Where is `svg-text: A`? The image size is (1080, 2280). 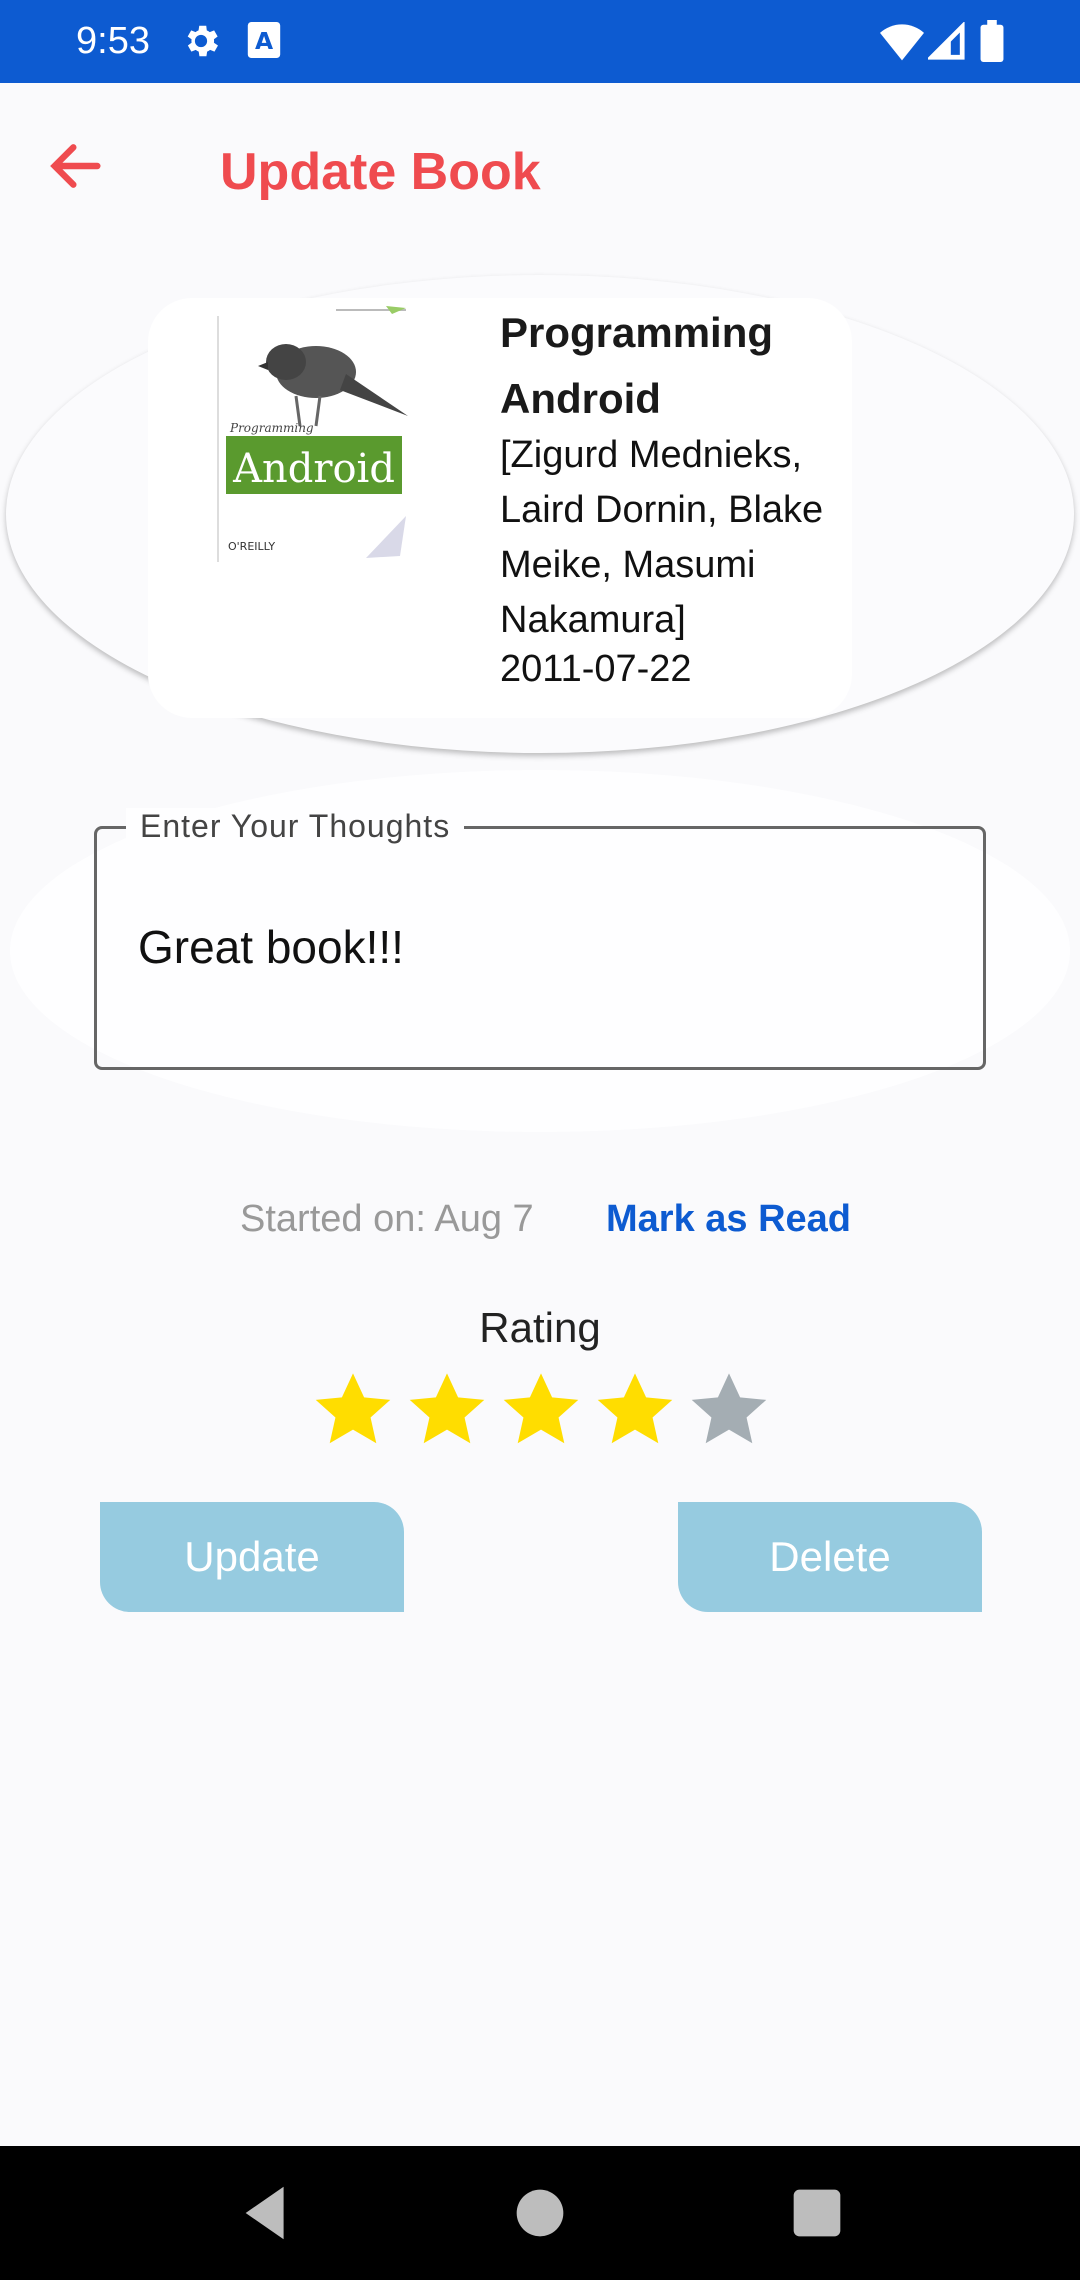 svg-text: A is located at coordinates (264, 41).